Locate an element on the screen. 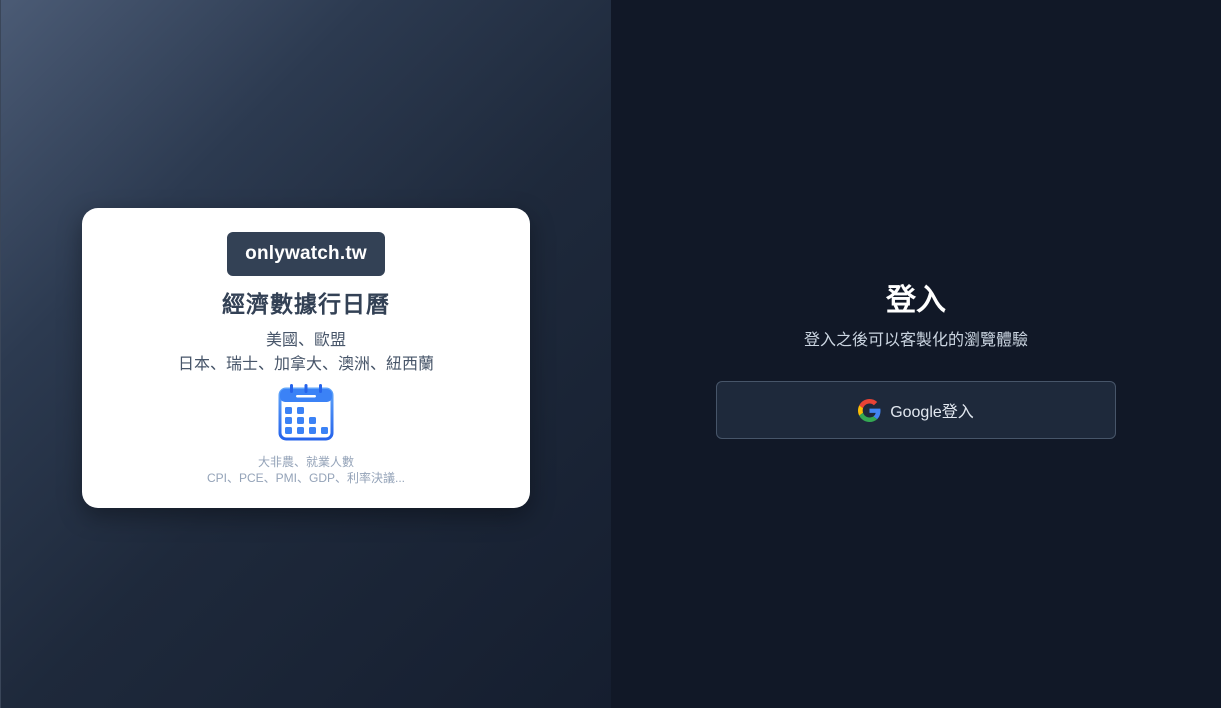  google-login-label: Google登入 is located at coordinates (932, 412).